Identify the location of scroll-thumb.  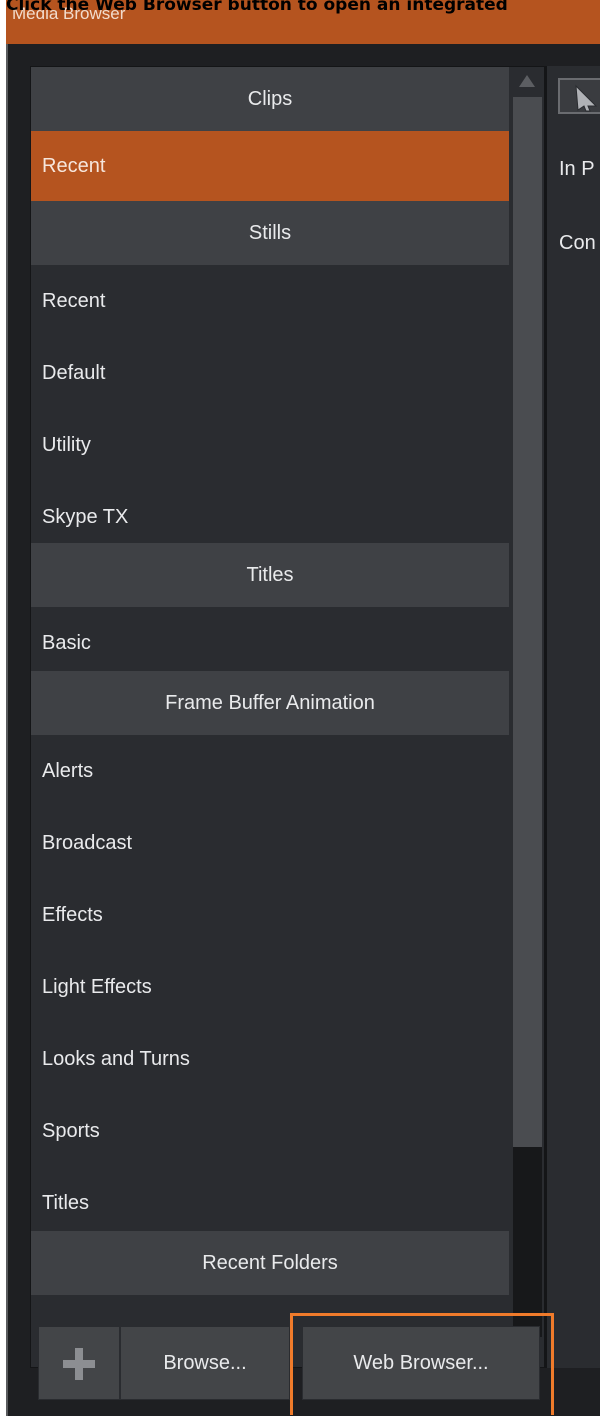
(527, 622).